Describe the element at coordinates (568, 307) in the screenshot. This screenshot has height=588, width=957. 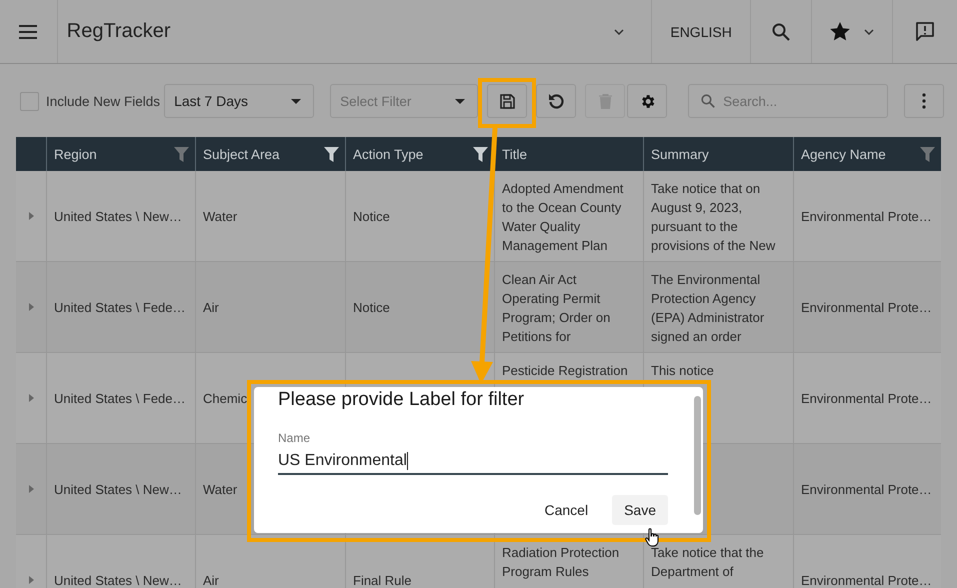
I see `table-cell: Clean Air Act Operating Permit Program; Order on Petitions for` at that location.